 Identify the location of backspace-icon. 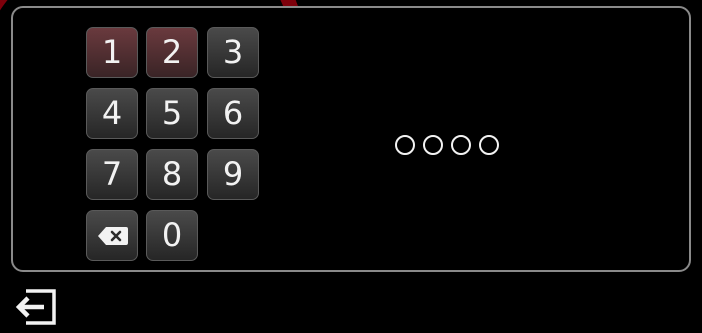
(113, 236).